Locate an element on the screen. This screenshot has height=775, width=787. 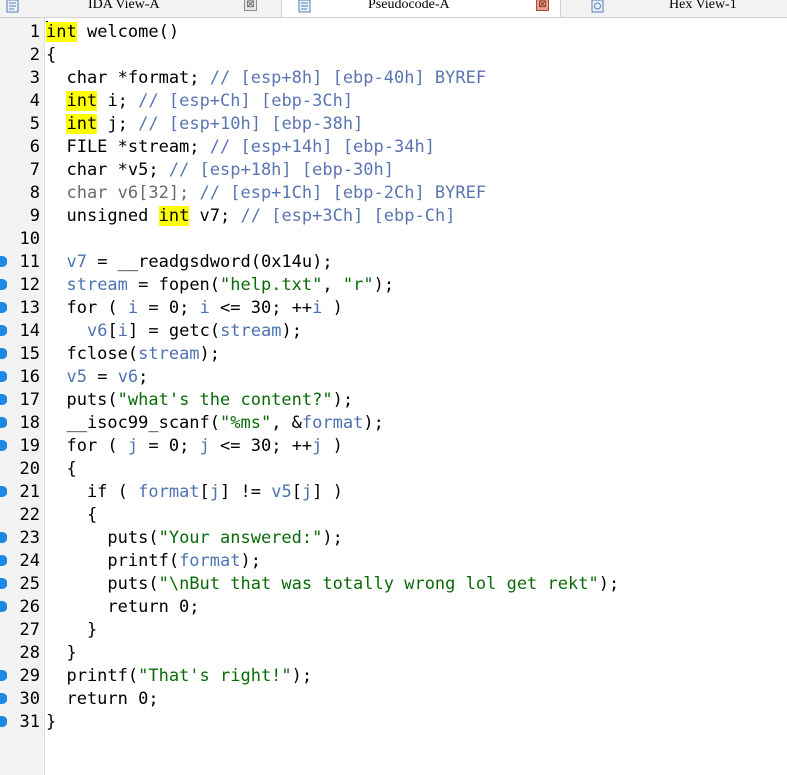
variable-token: v7 is located at coordinates (76, 262).